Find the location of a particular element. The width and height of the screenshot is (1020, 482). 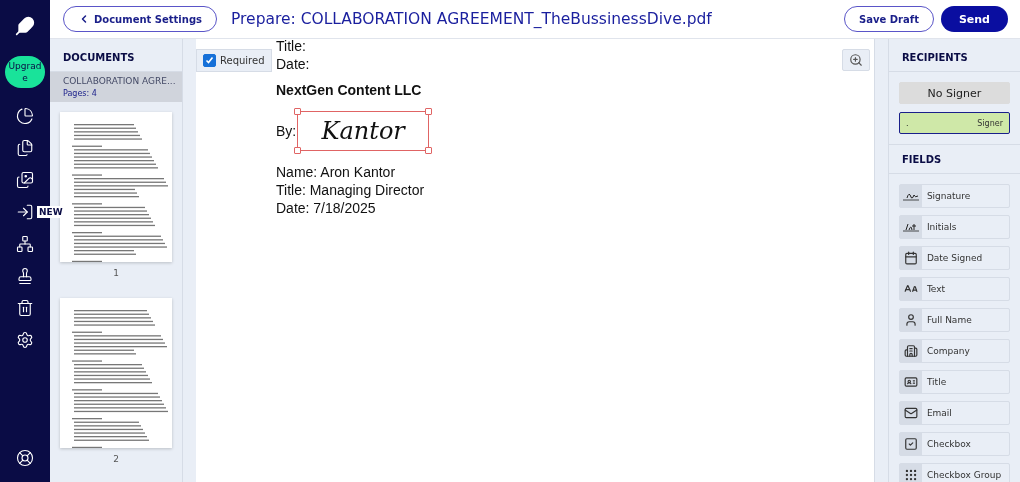

initials-icon is located at coordinates (910, 227).